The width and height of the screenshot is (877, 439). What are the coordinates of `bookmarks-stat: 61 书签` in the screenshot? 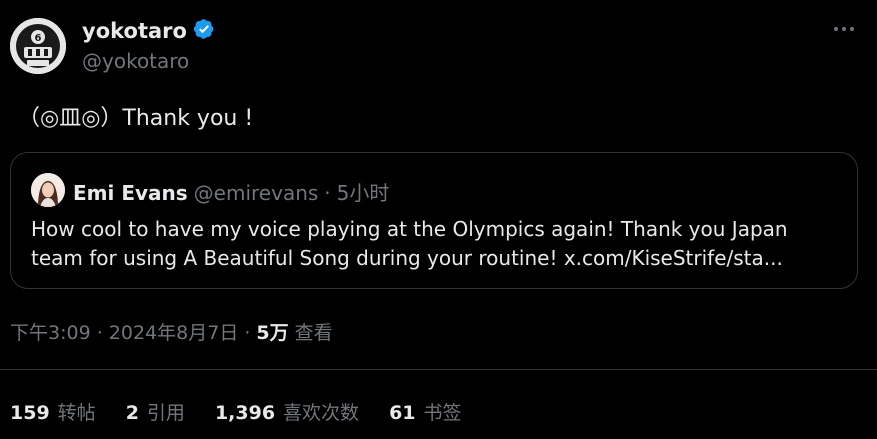 It's located at (425, 411).